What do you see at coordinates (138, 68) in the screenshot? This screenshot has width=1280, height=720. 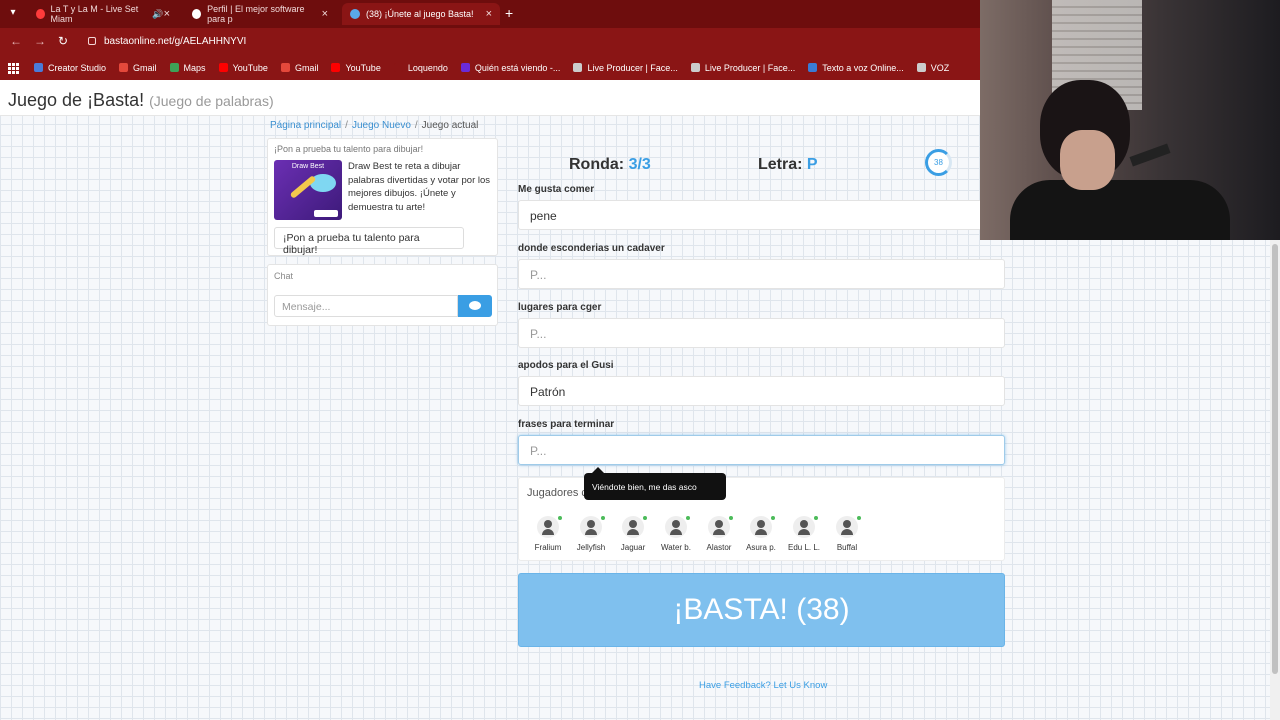 I see `bookmark-gmail: Gmail` at bounding box center [138, 68].